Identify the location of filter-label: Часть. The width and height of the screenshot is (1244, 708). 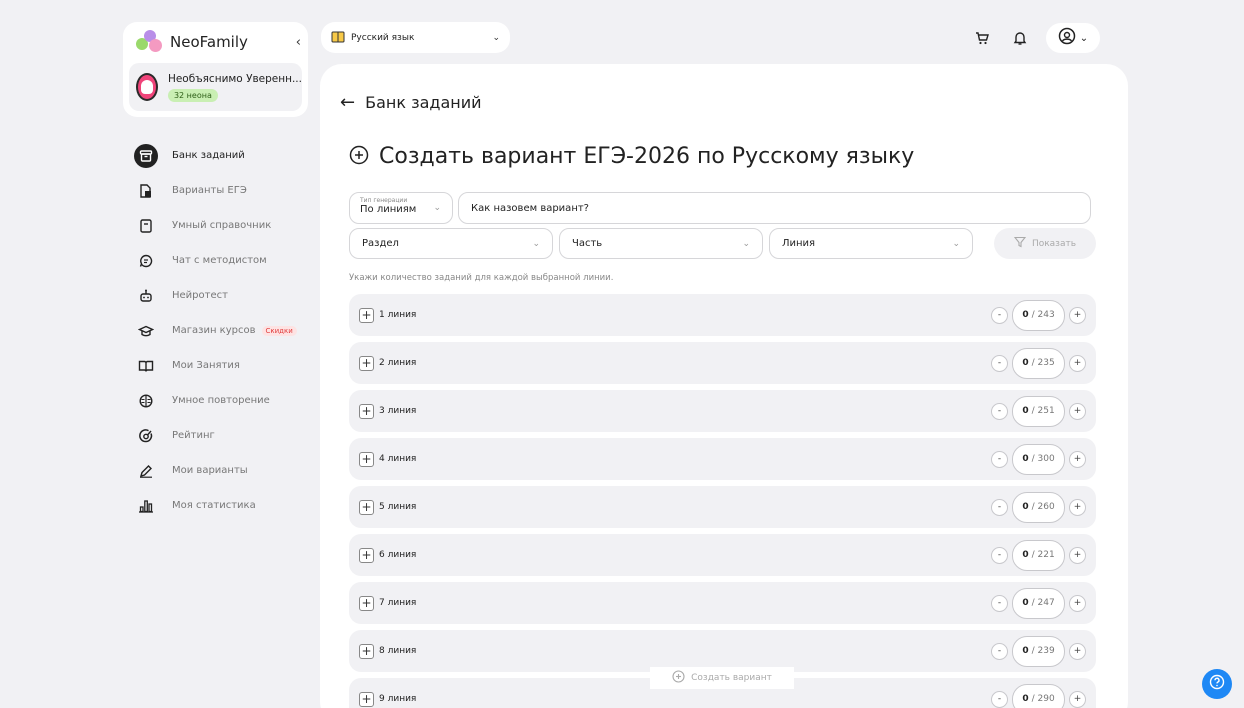
(587, 243).